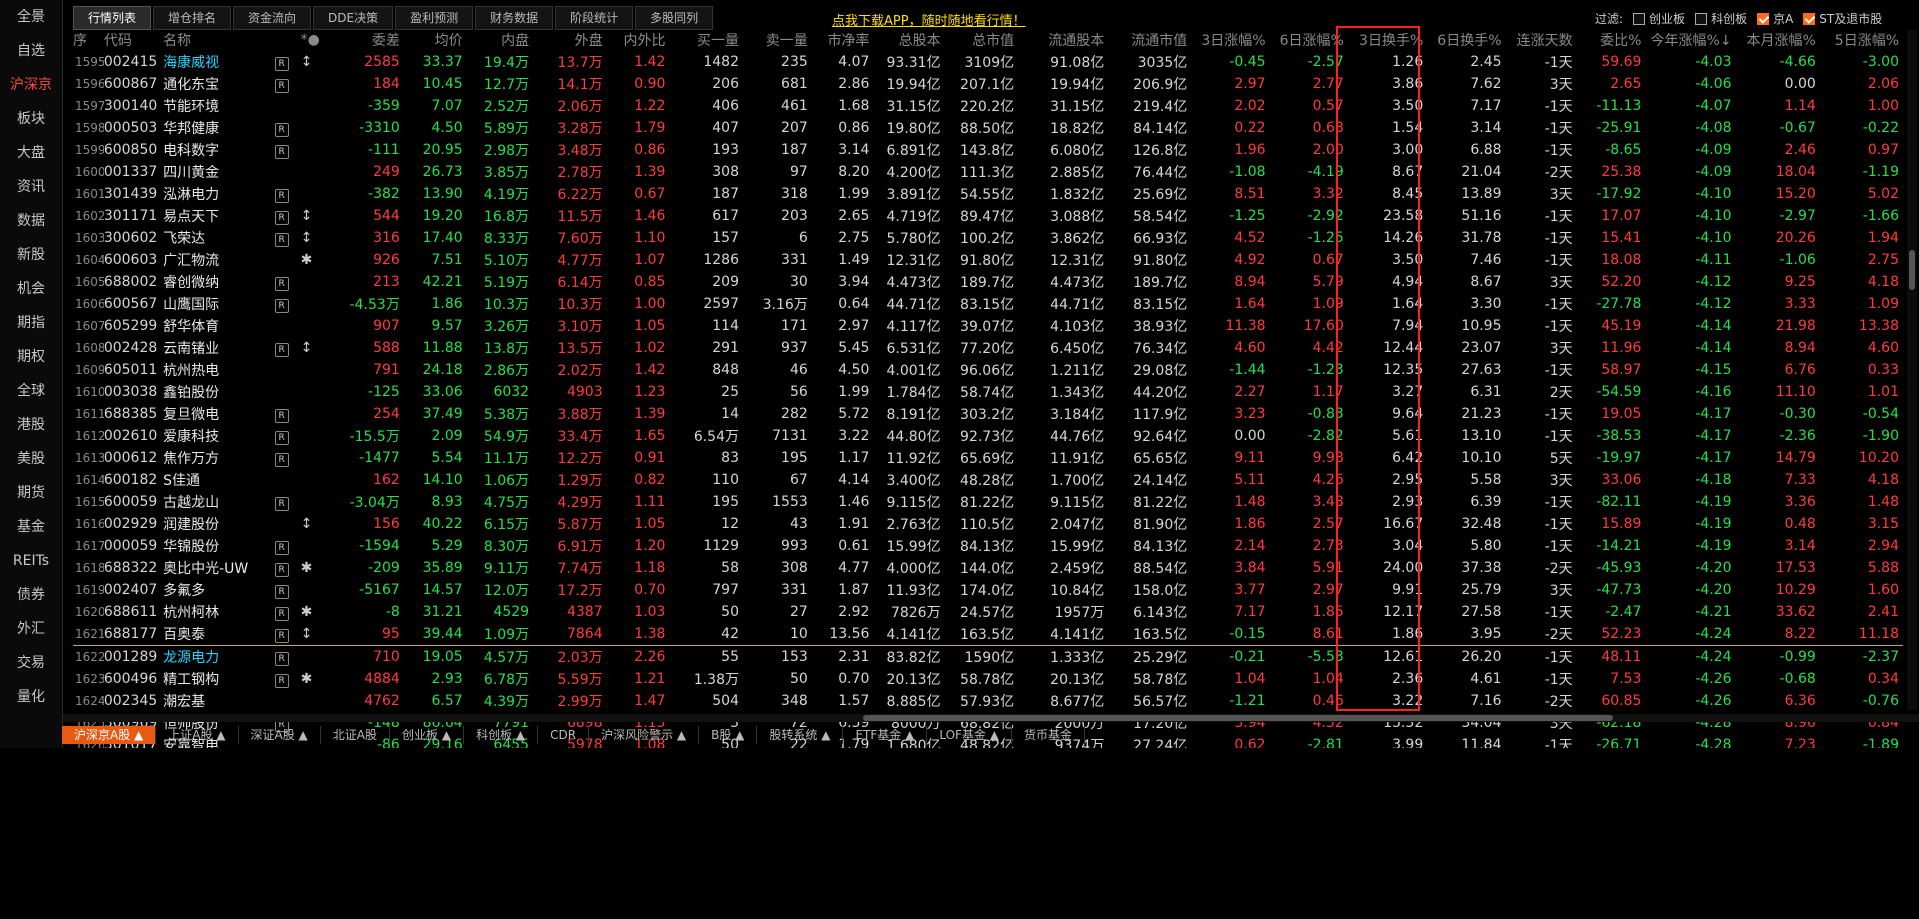  I want to click on tab-1: 增仓排名, so click(192, 18).